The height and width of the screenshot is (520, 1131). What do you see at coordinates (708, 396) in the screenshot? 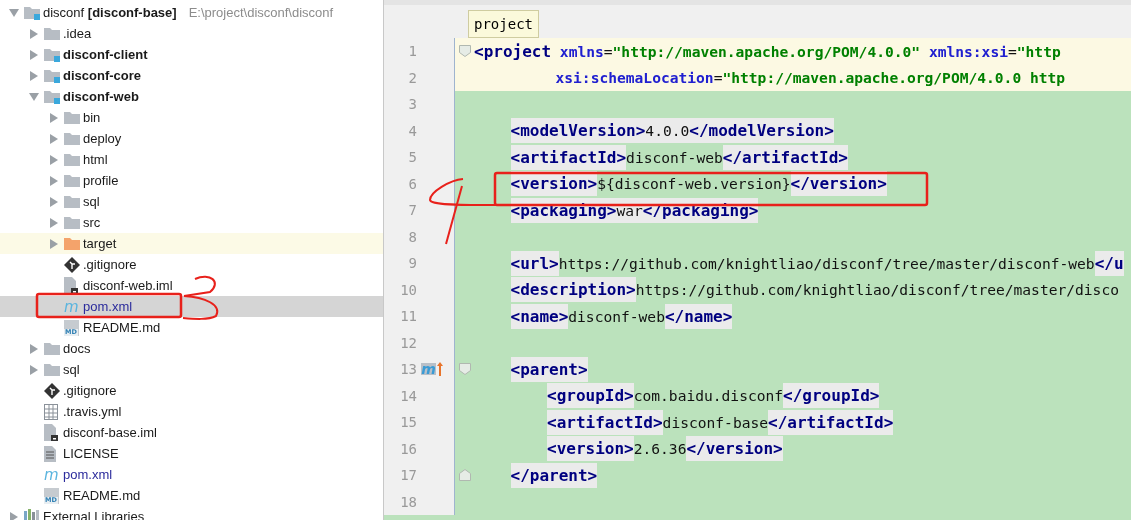
I see `code-text: com.baidu.disconf` at bounding box center [708, 396].